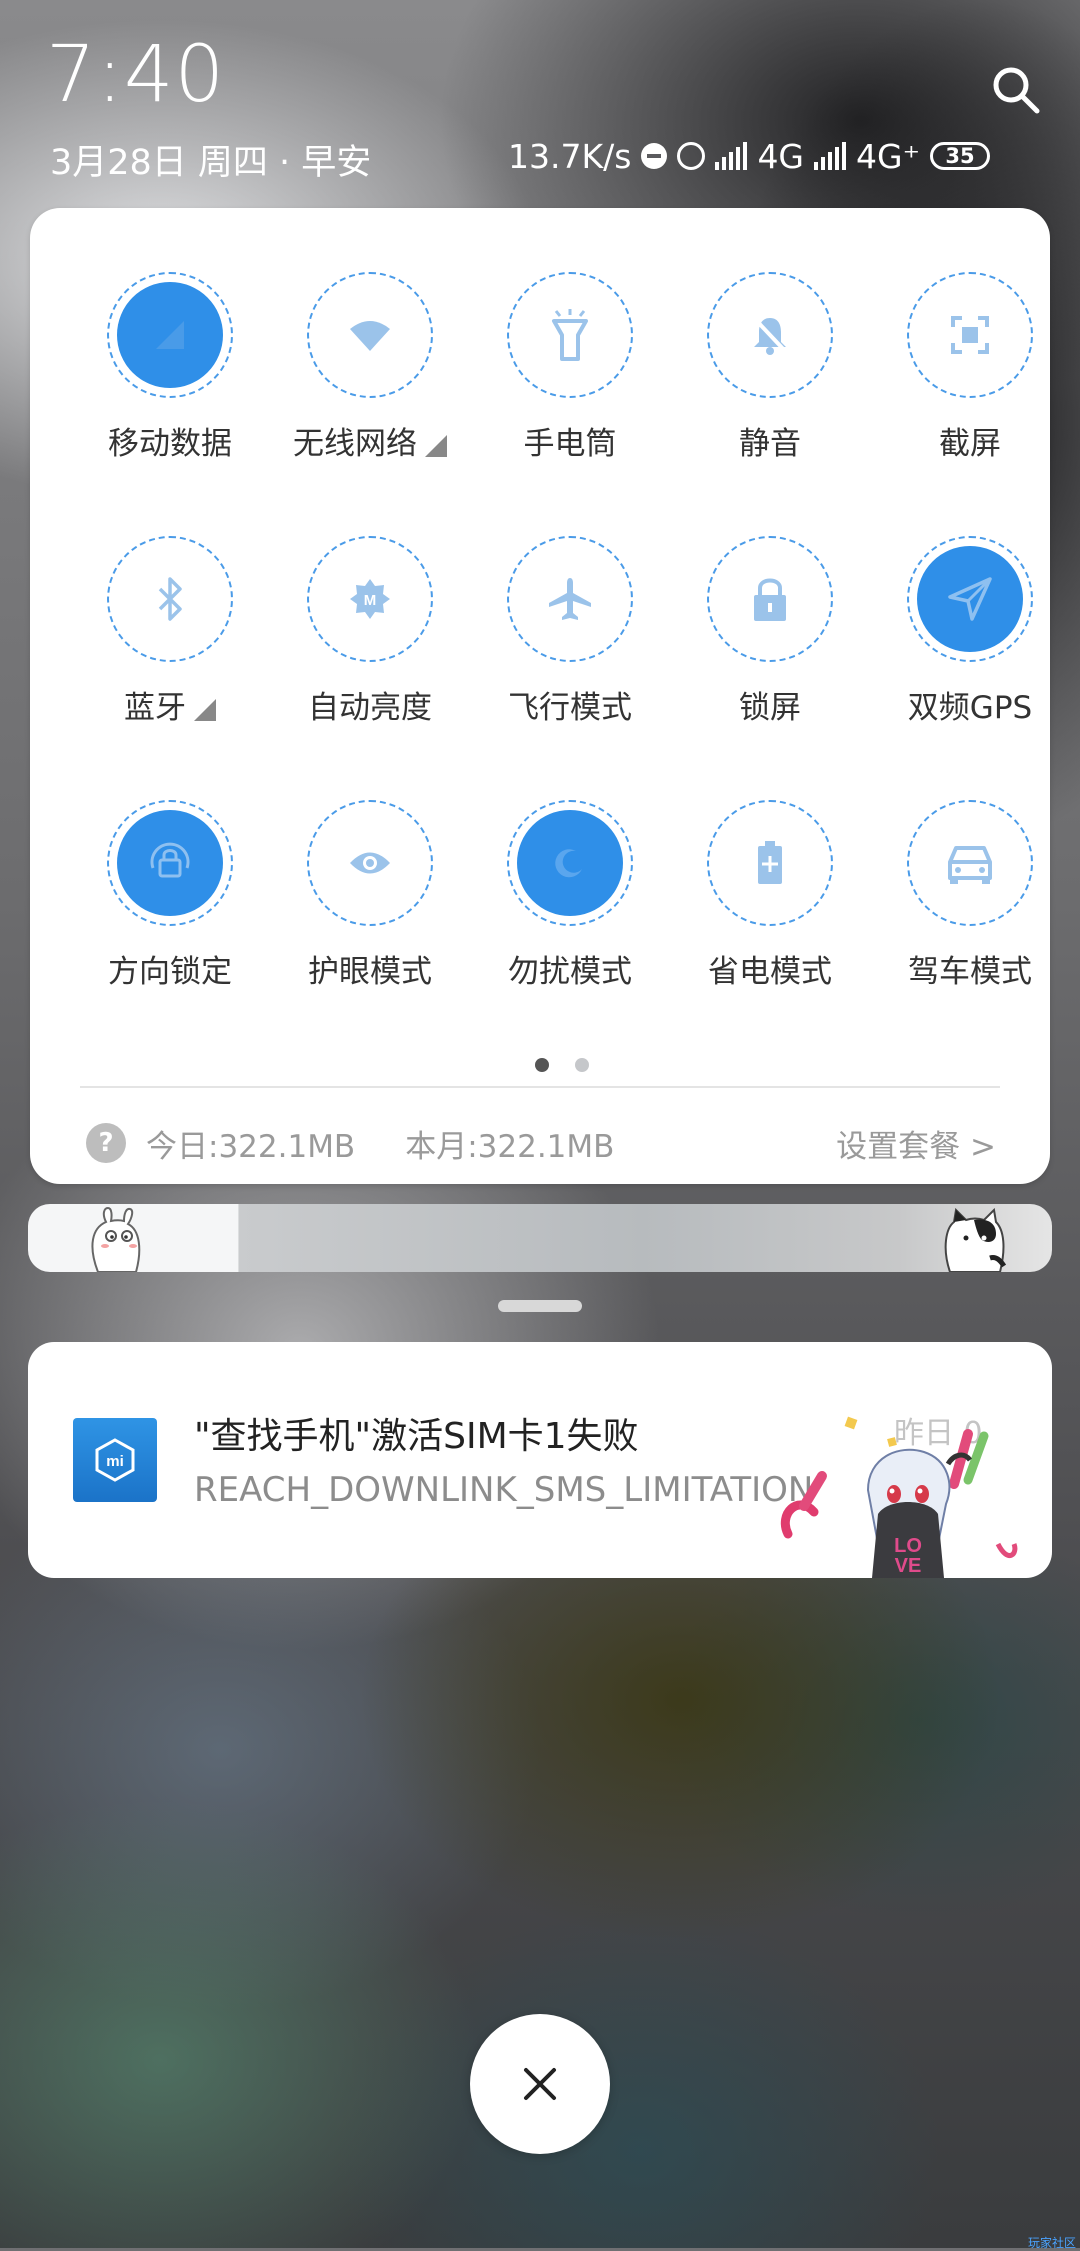 This screenshot has height=2251, width=1080. Describe the element at coordinates (731, 156) in the screenshot. I see `signal-icon` at that location.